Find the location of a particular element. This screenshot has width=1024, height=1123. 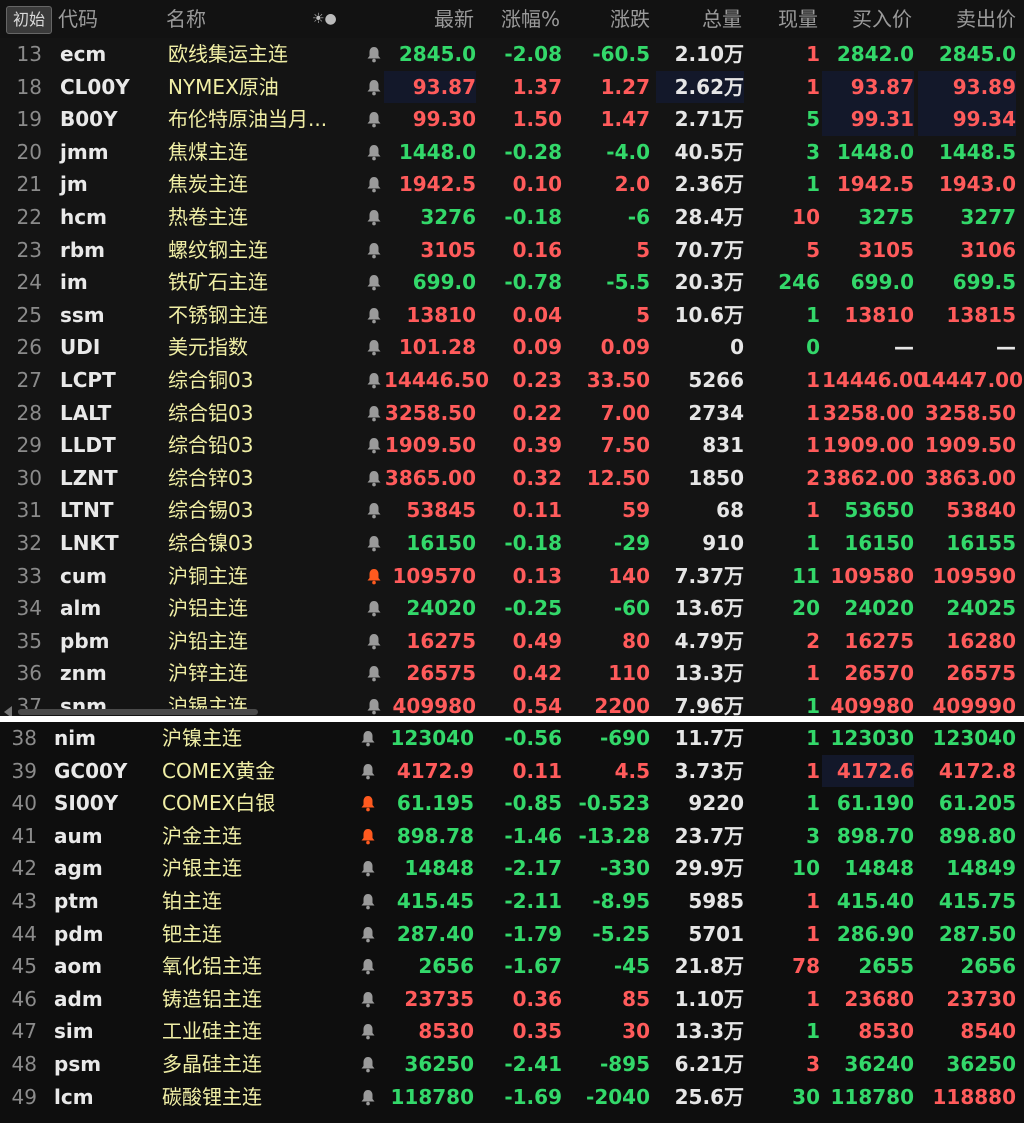

row-index: 47 is located at coordinates (24, 1031).